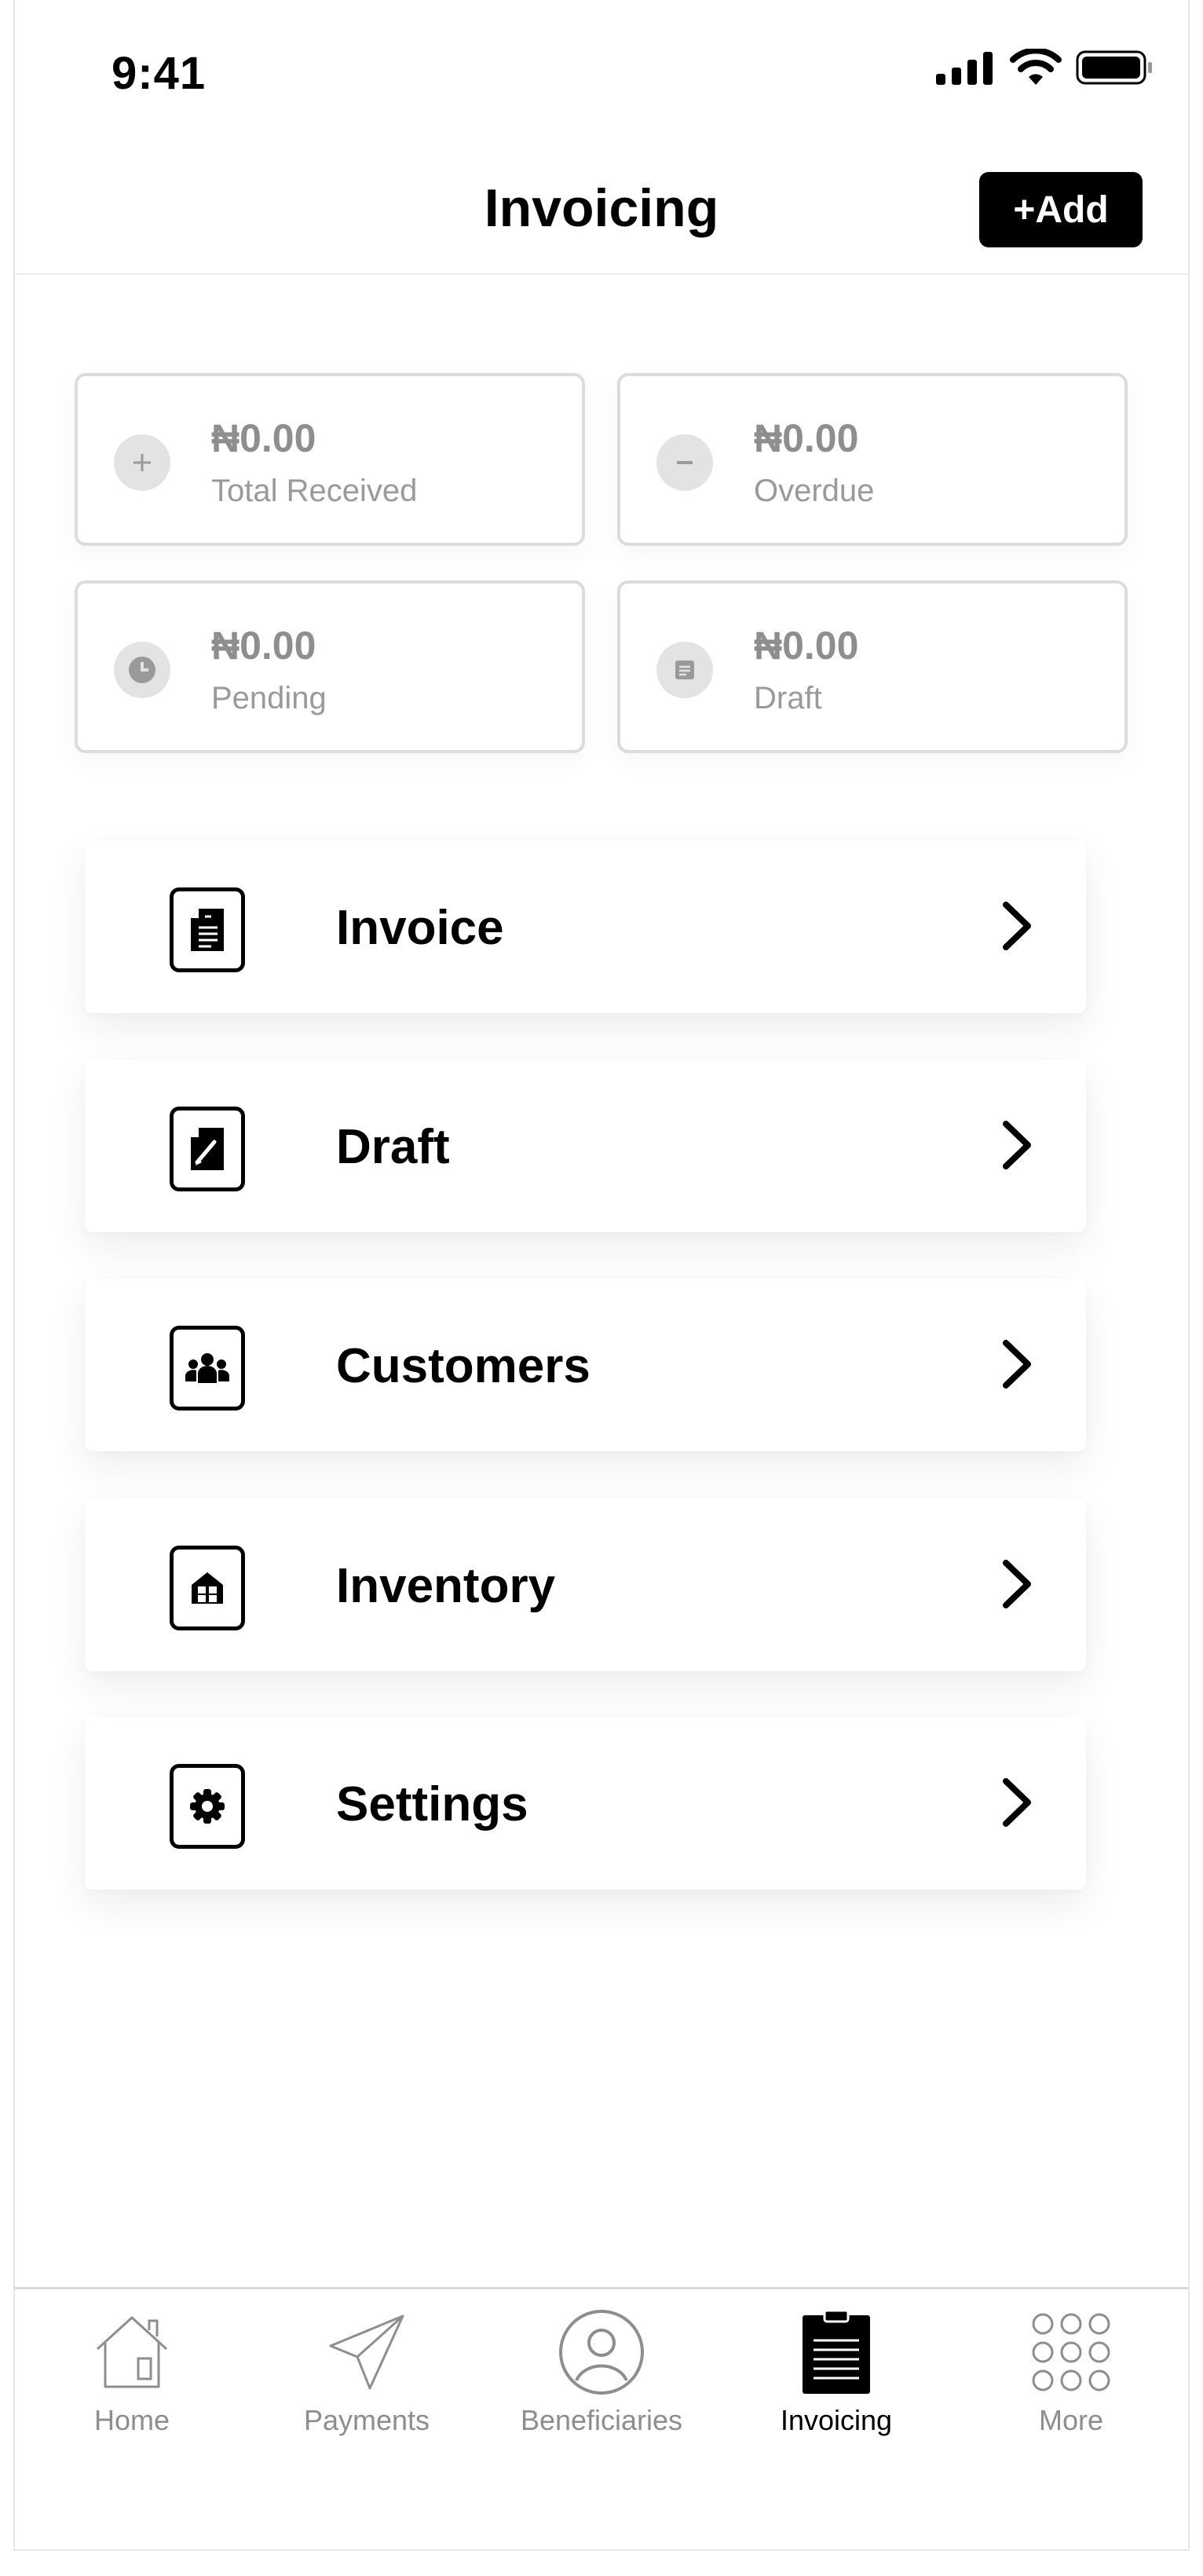 The width and height of the screenshot is (1203, 2576). I want to click on draft-icon, so click(207, 1149).